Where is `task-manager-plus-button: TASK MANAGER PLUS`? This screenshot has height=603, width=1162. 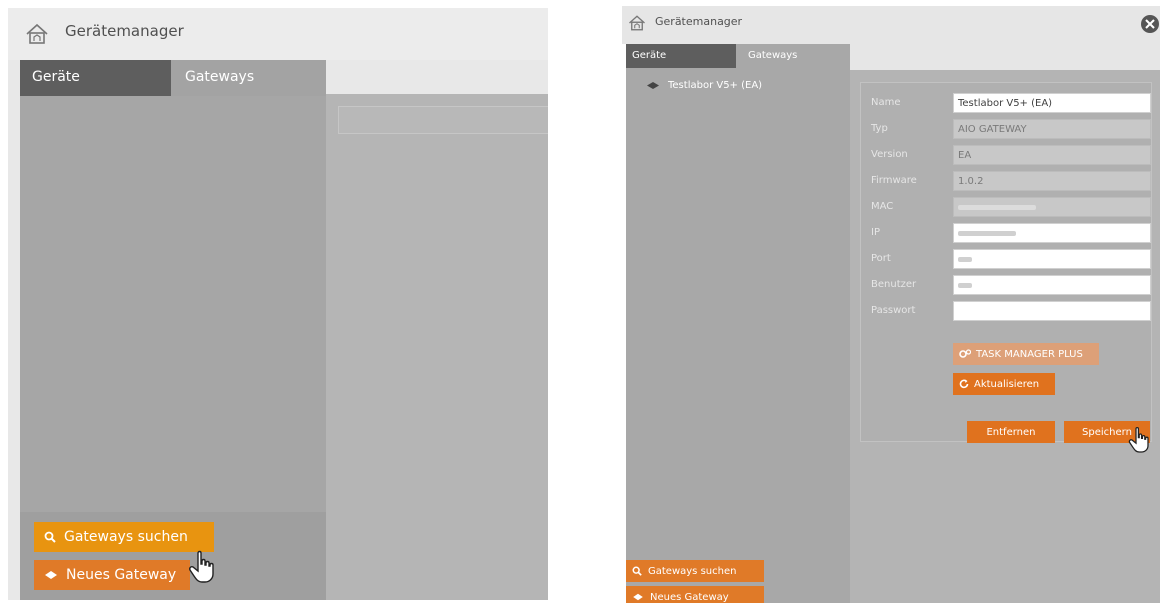
task-manager-plus-button: TASK MANAGER PLUS is located at coordinates (1026, 354).